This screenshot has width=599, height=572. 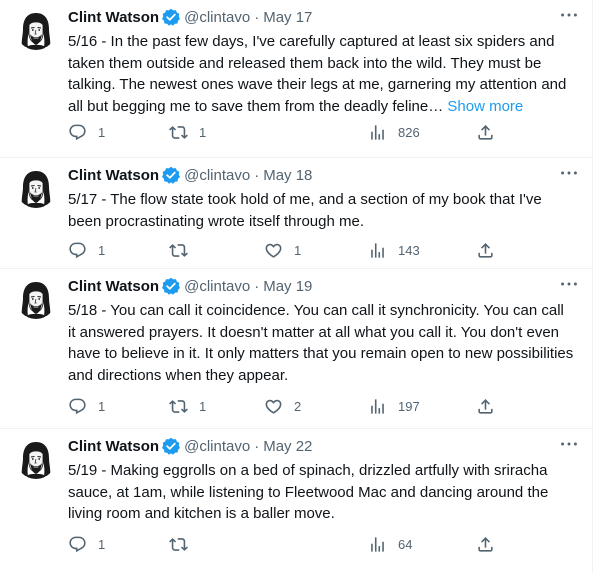 What do you see at coordinates (409, 250) in the screenshot?
I see `views-count: 143` at bounding box center [409, 250].